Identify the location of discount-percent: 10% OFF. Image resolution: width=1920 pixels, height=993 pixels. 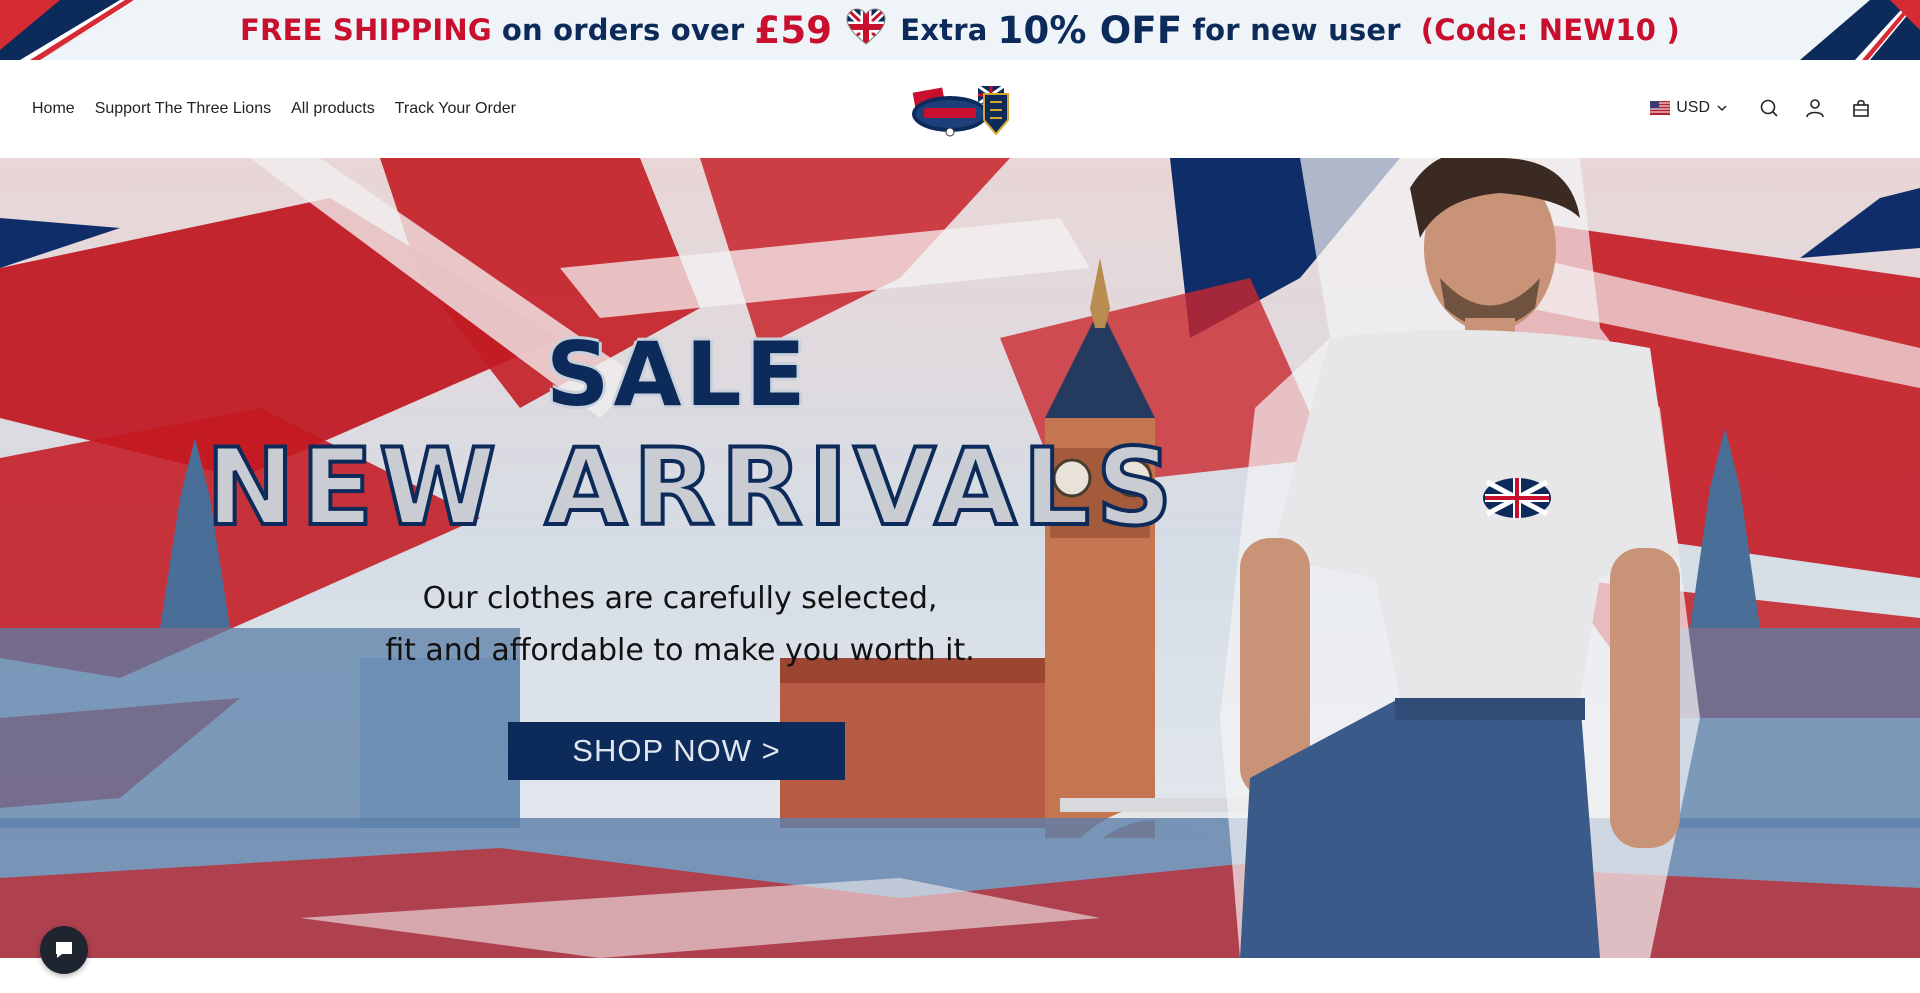
(1090, 30).